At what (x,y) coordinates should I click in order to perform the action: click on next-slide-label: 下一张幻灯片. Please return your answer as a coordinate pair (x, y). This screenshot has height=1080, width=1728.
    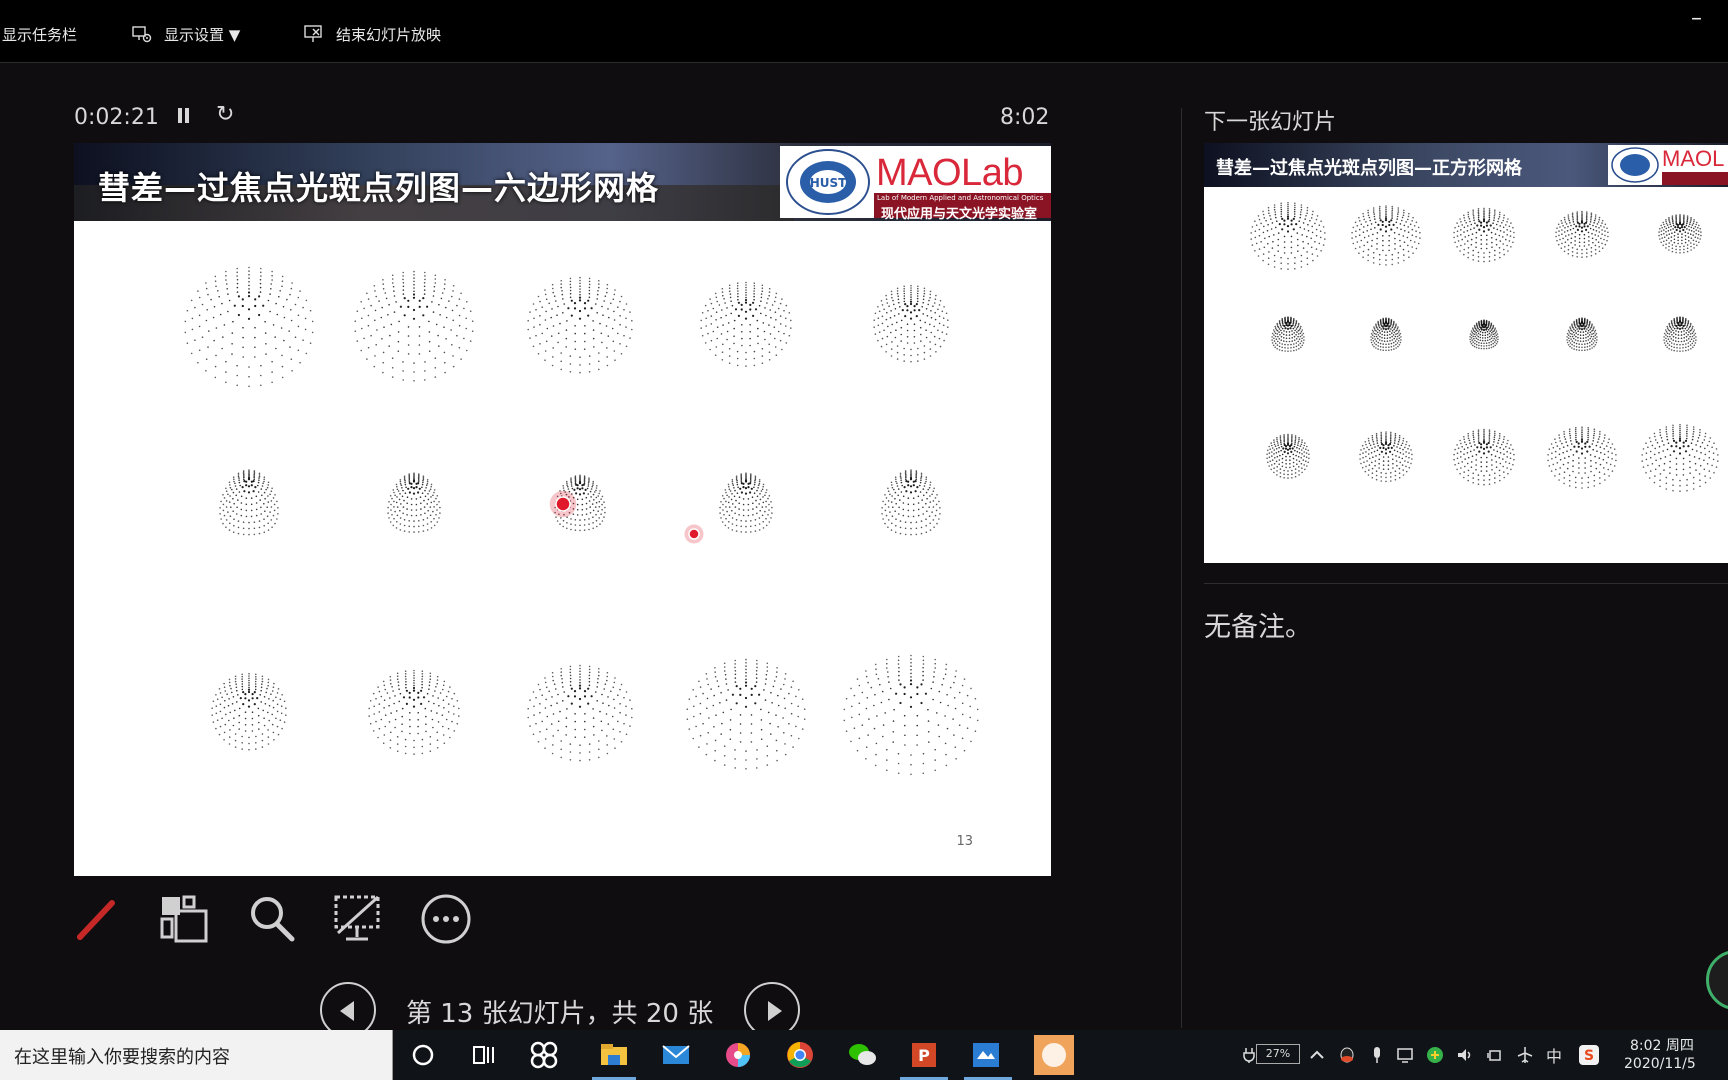
    Looking at the image, I should click on (1270, 122).